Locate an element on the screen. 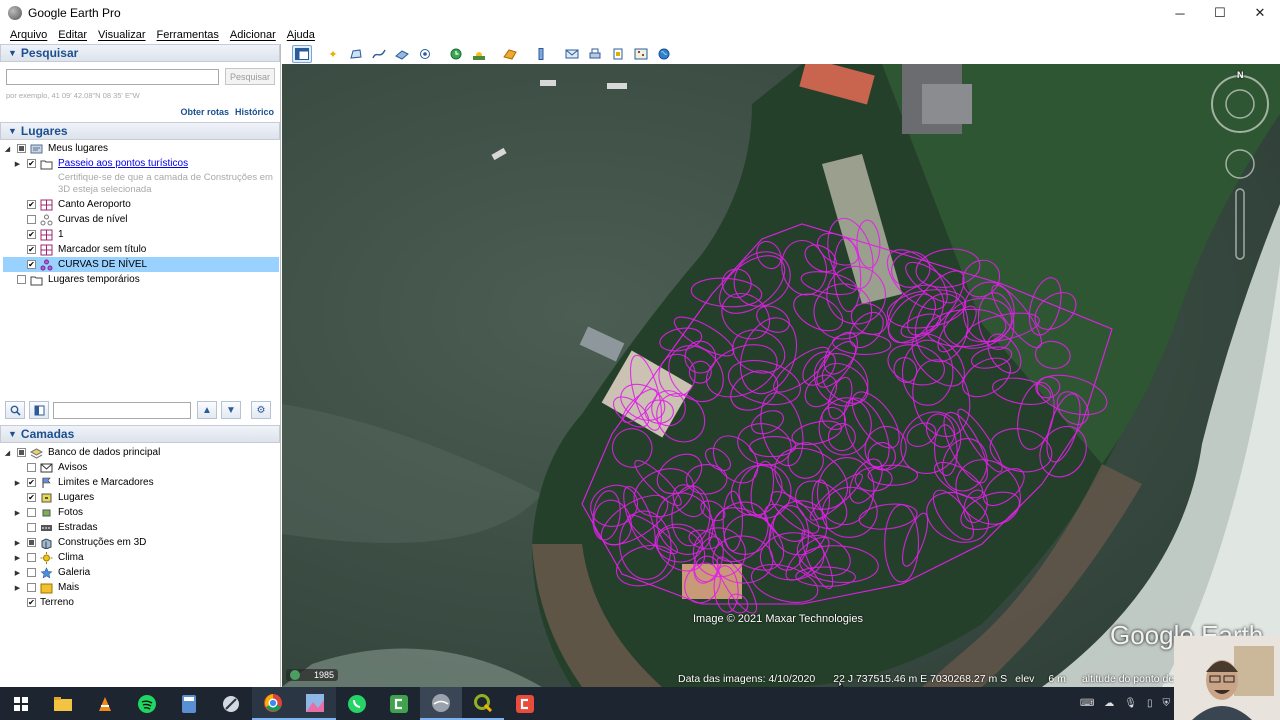 The height and width of the screenshot is (720, 1280). add-path-button is located at coordinates (379, 54).